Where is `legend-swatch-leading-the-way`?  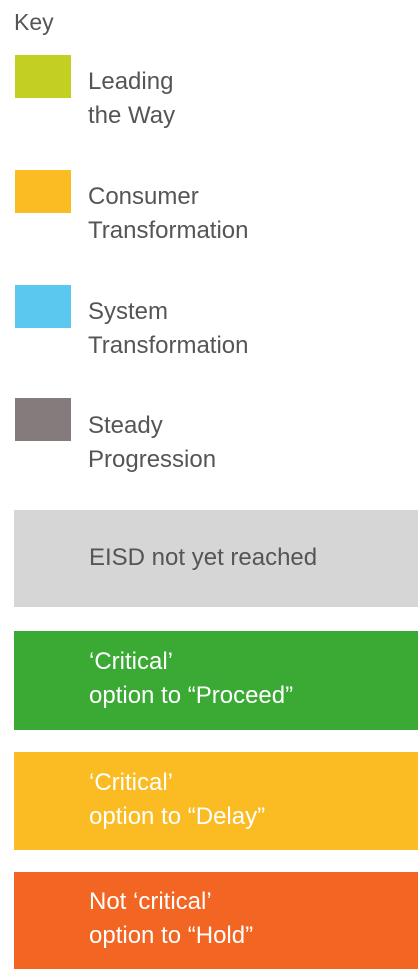 legend-swatch-leading-the-way is located at coordinates (43, 76).